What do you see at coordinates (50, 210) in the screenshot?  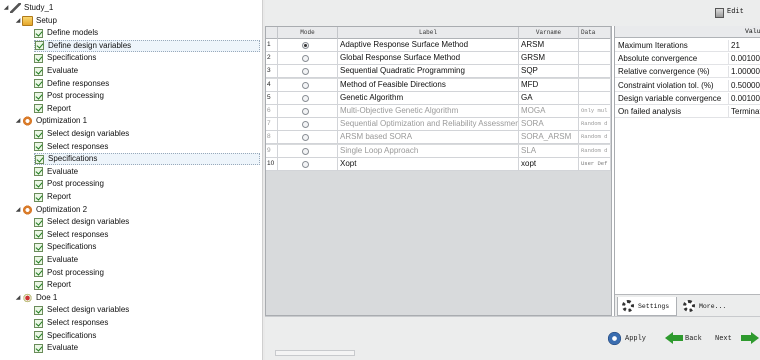 I see `tree-group-optimization-2: ◢ Optimization 2` at bounding box center [50, 210].